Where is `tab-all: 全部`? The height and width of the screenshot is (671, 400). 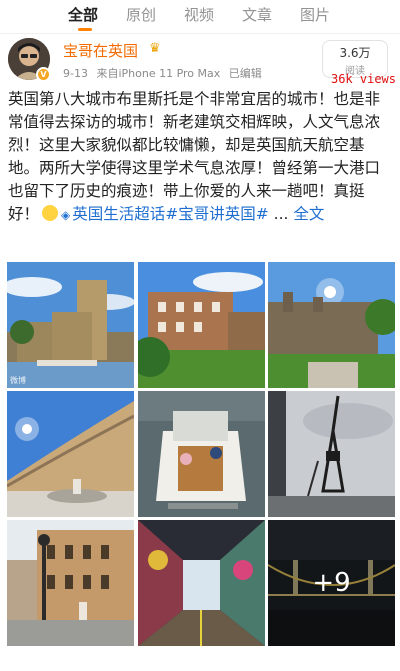 tab-all: 全部 is located at coordinates (83, 17).